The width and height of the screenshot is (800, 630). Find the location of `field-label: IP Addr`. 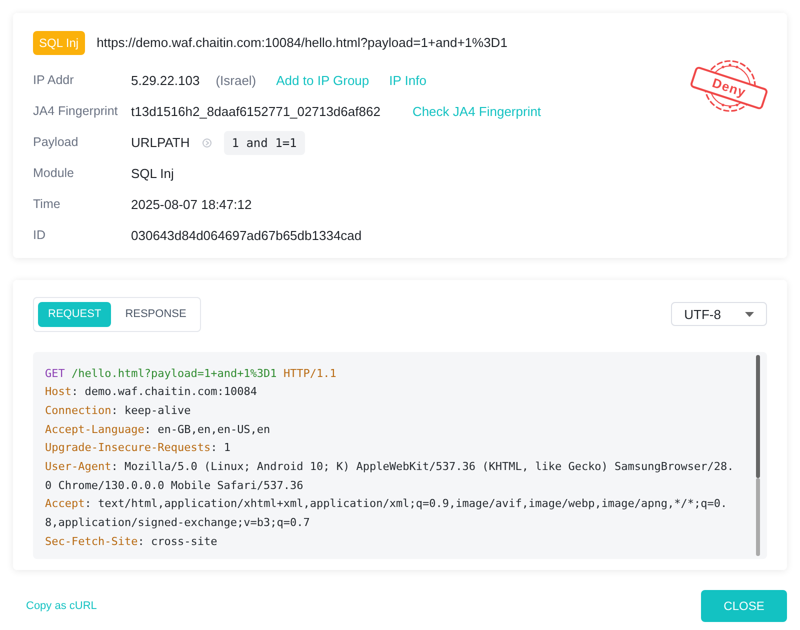

field-label: IP Addr is located at coordinates (54, 81).